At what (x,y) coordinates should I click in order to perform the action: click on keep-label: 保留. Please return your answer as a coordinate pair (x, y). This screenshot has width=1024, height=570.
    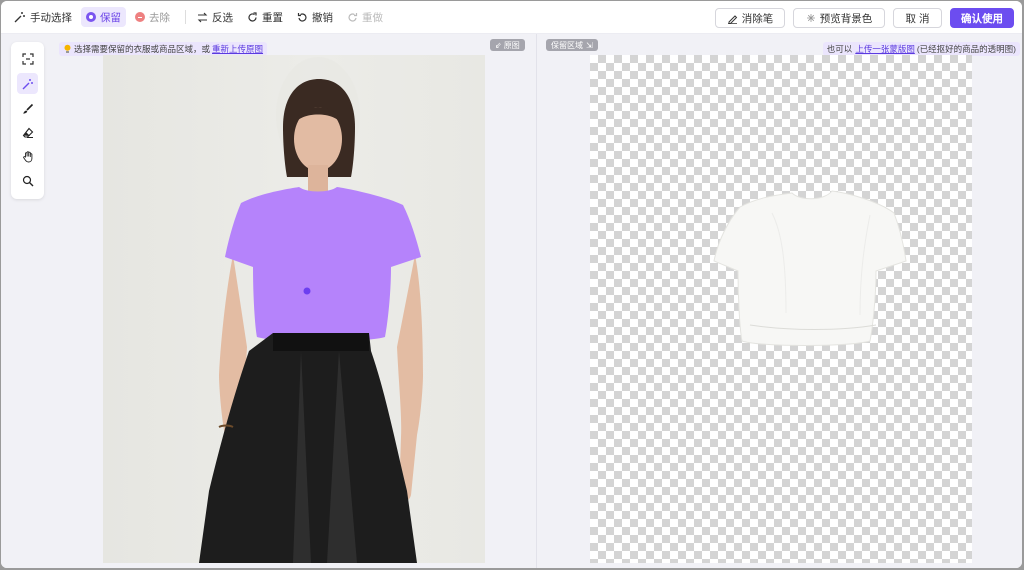
    Looking at the image, I should click on (110, 17).